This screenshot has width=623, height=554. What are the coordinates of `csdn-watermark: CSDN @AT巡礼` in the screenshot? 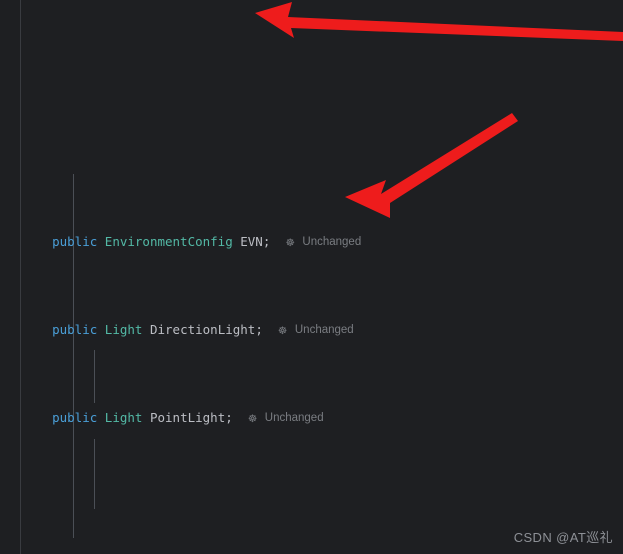 It's located at (563, 537).